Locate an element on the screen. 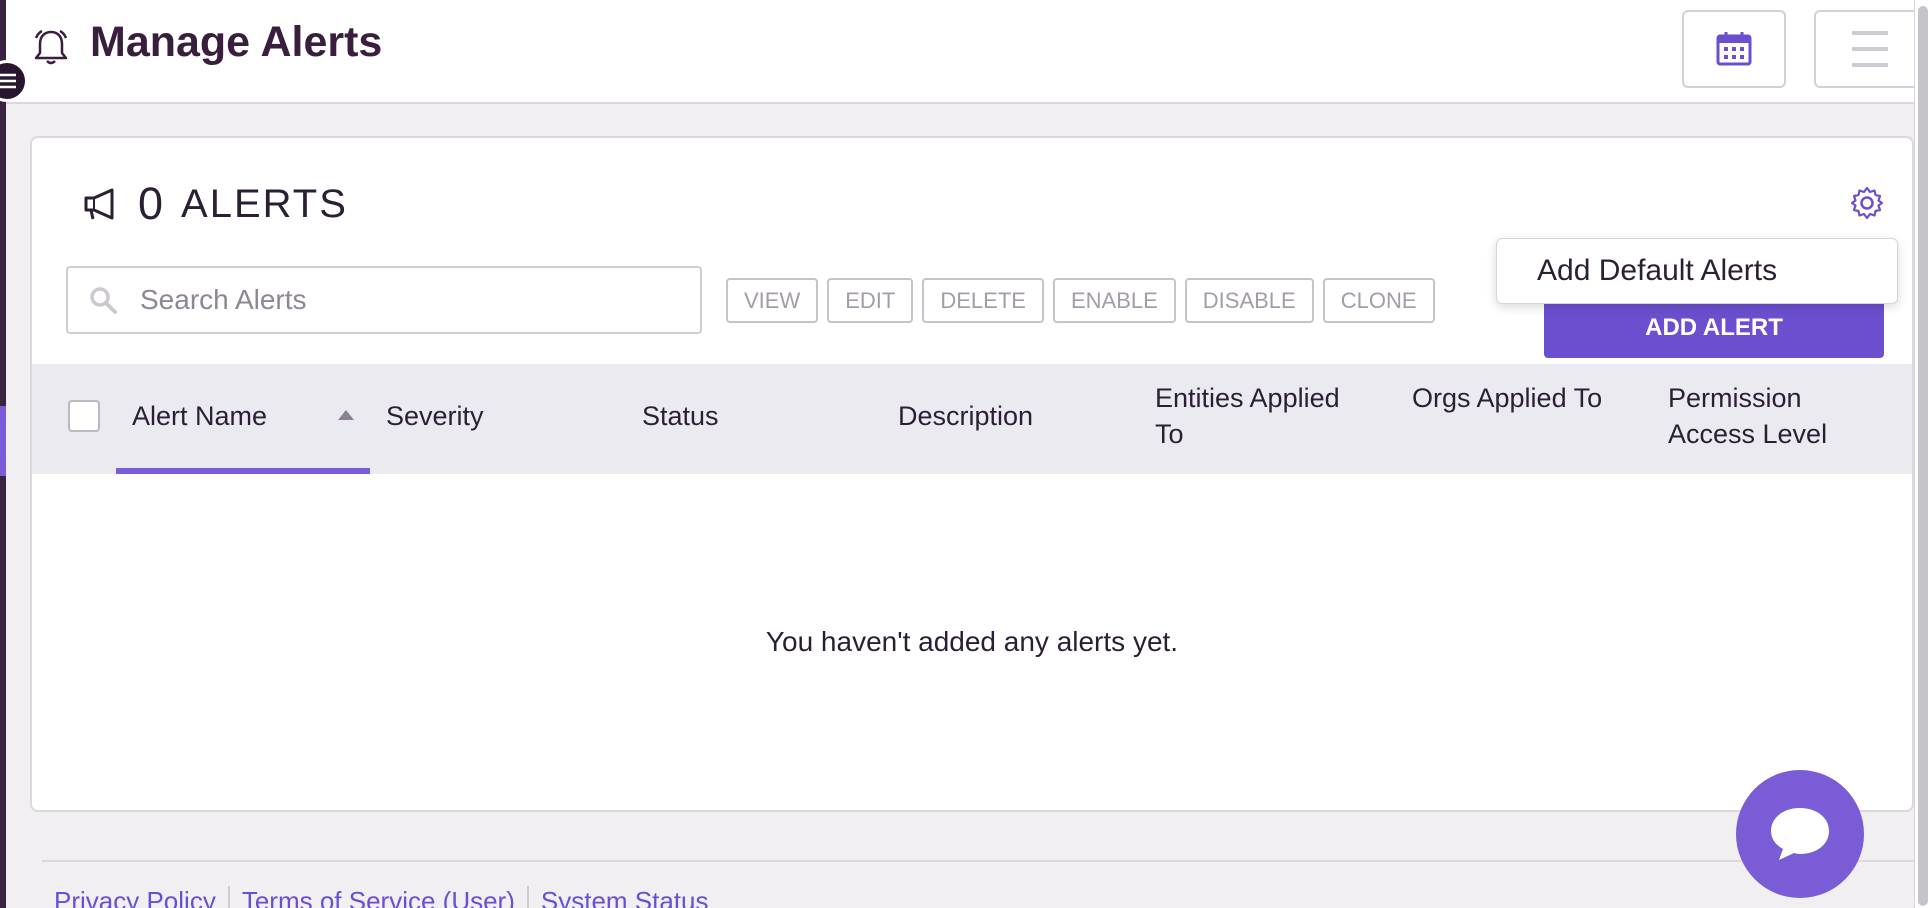 The height and width of the screenshot is (908, 1932). footer-divider is located at coordinates (978, 861).